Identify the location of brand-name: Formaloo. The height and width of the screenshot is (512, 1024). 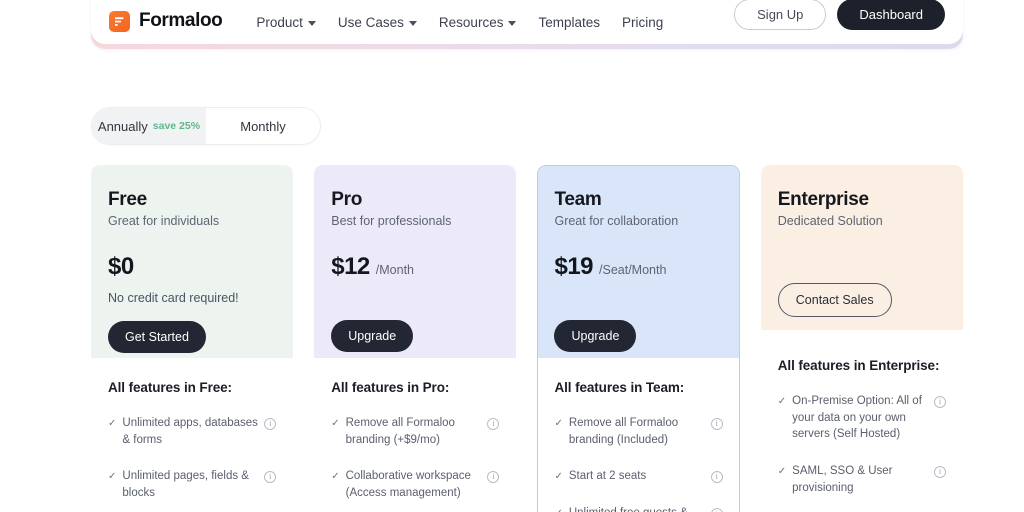
(181, 20).